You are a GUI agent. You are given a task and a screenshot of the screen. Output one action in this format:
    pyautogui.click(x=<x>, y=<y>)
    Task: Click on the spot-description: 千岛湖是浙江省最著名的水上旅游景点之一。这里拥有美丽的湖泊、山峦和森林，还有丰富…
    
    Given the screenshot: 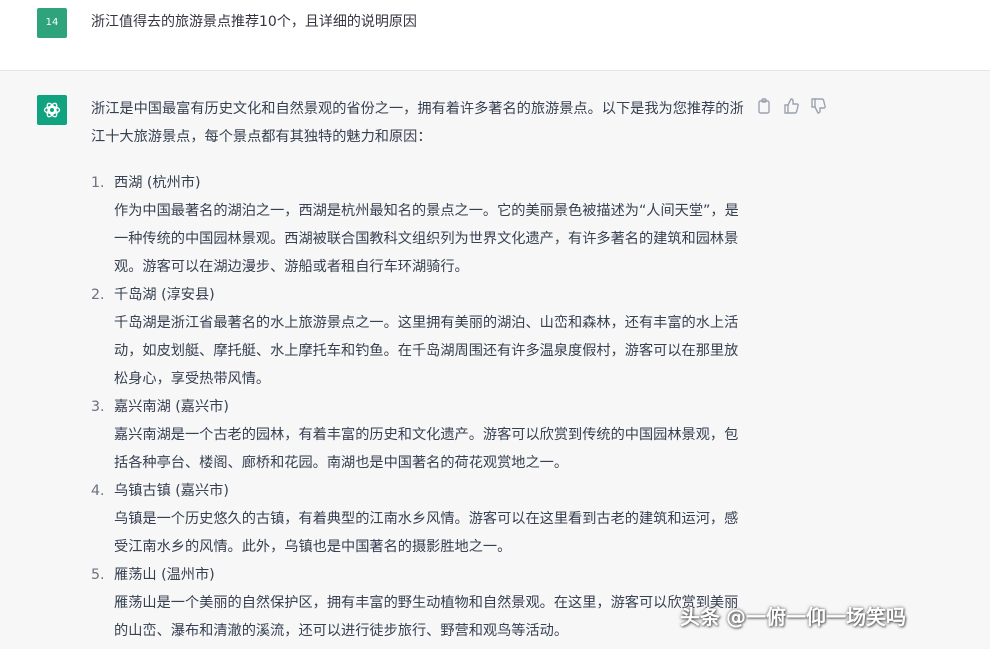 What is the action you would take?
    pyautogui.click(x=426, y=351)
    